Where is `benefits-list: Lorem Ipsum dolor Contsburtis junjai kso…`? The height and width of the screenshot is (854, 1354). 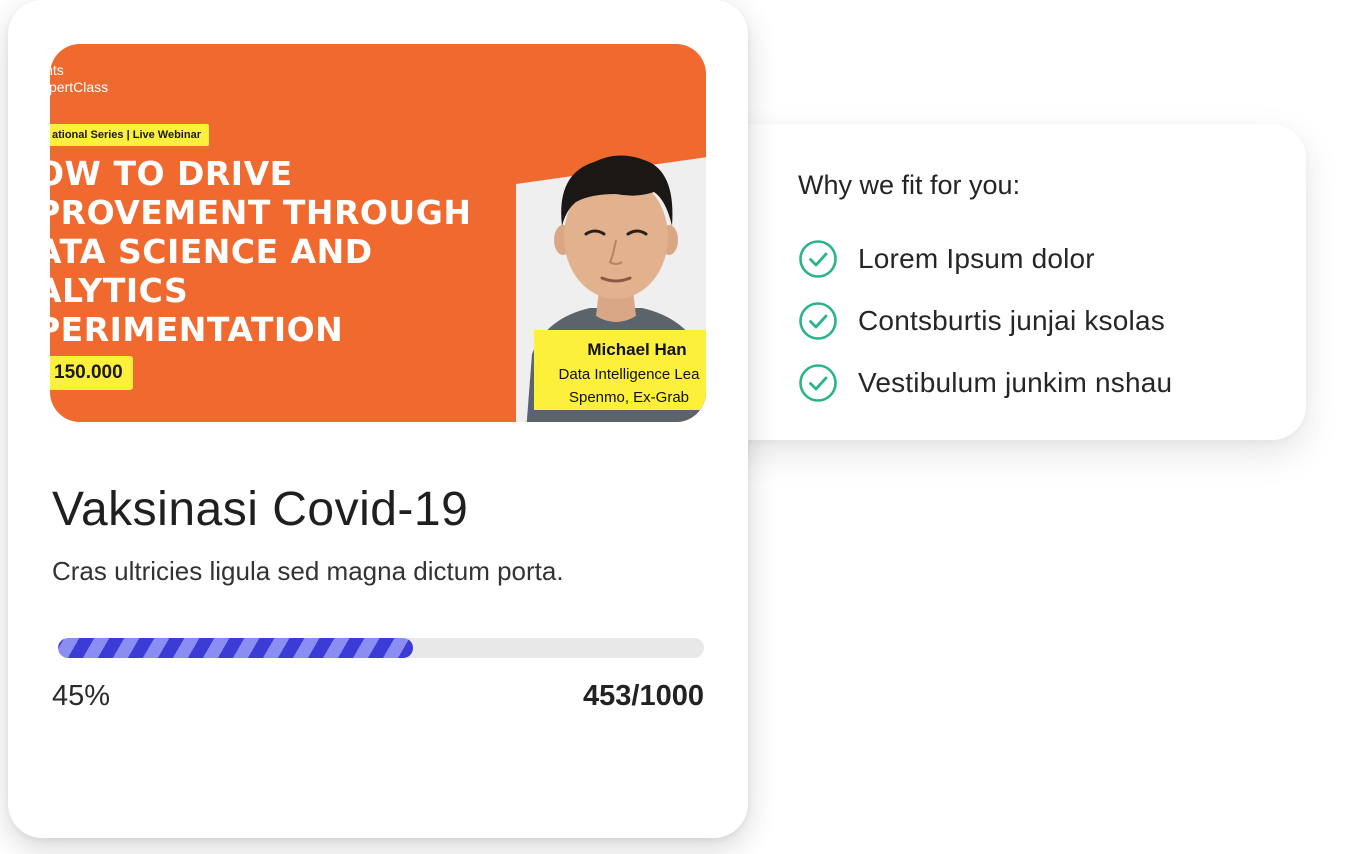
benefits-list: Lorem Ipsum dolor Contsburtis junjai kso… is located at coordinates (985, 321).